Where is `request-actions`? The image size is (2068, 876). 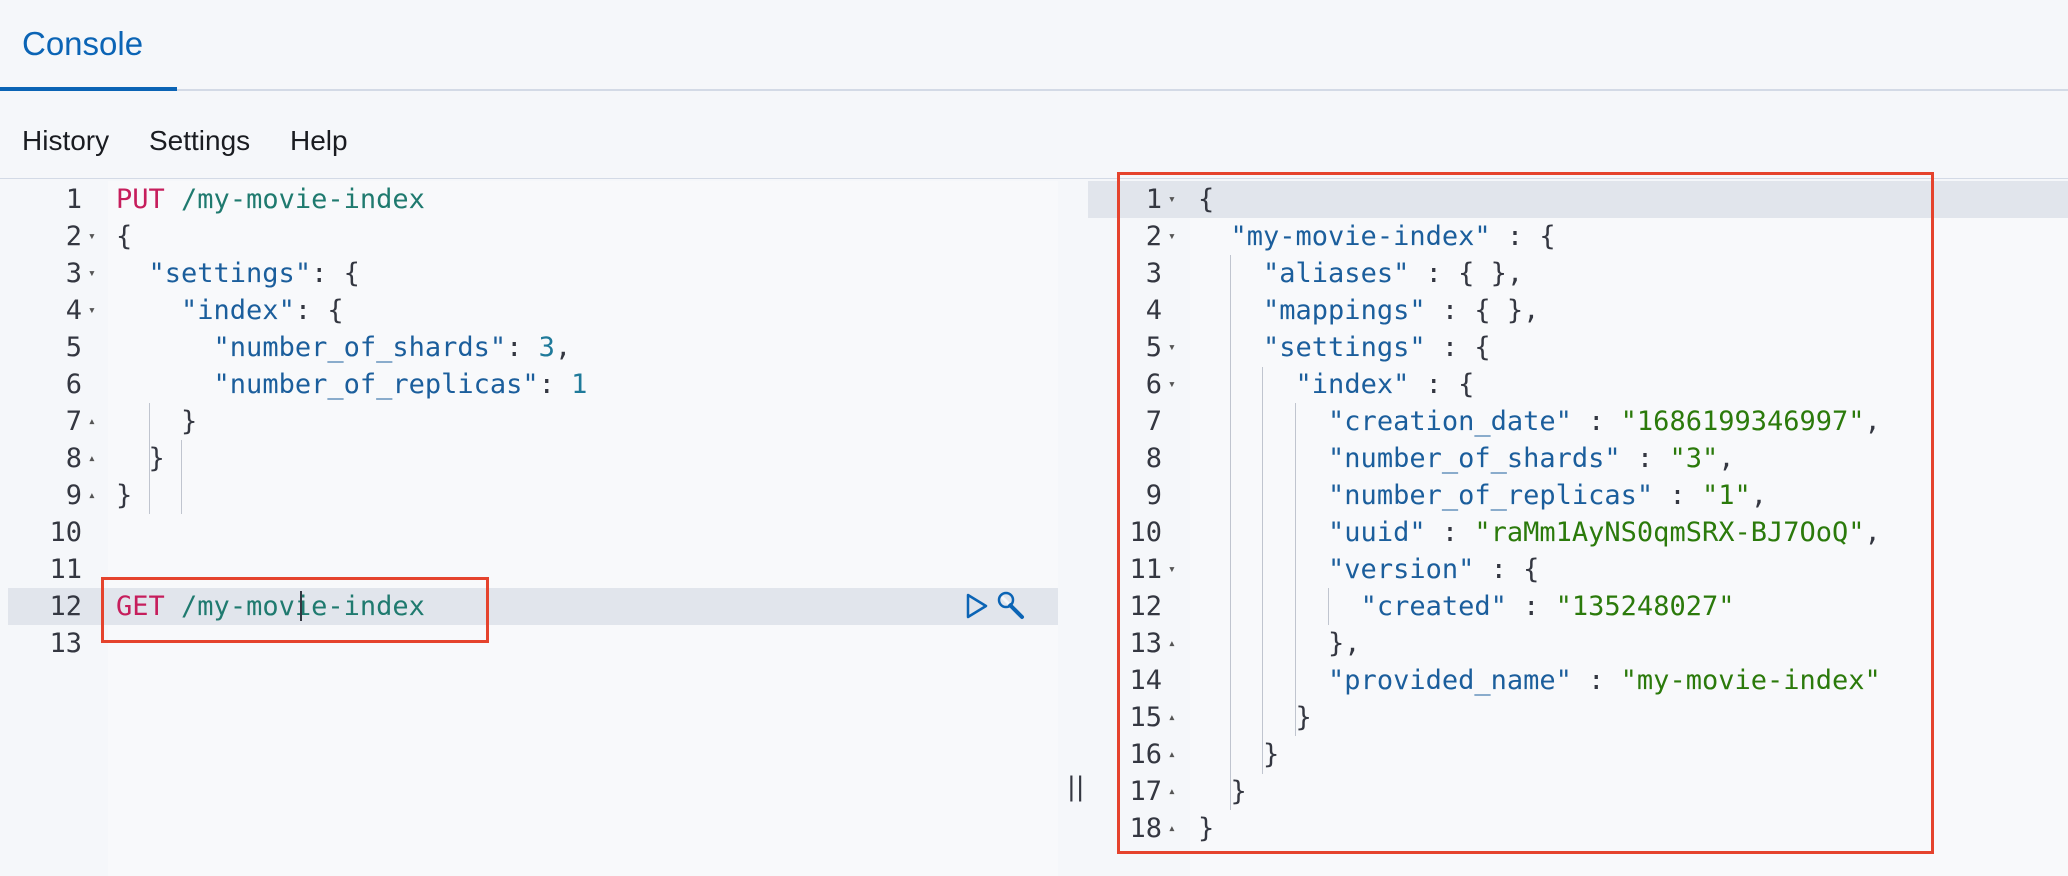
request-actions is located at coordinates (995, 606).